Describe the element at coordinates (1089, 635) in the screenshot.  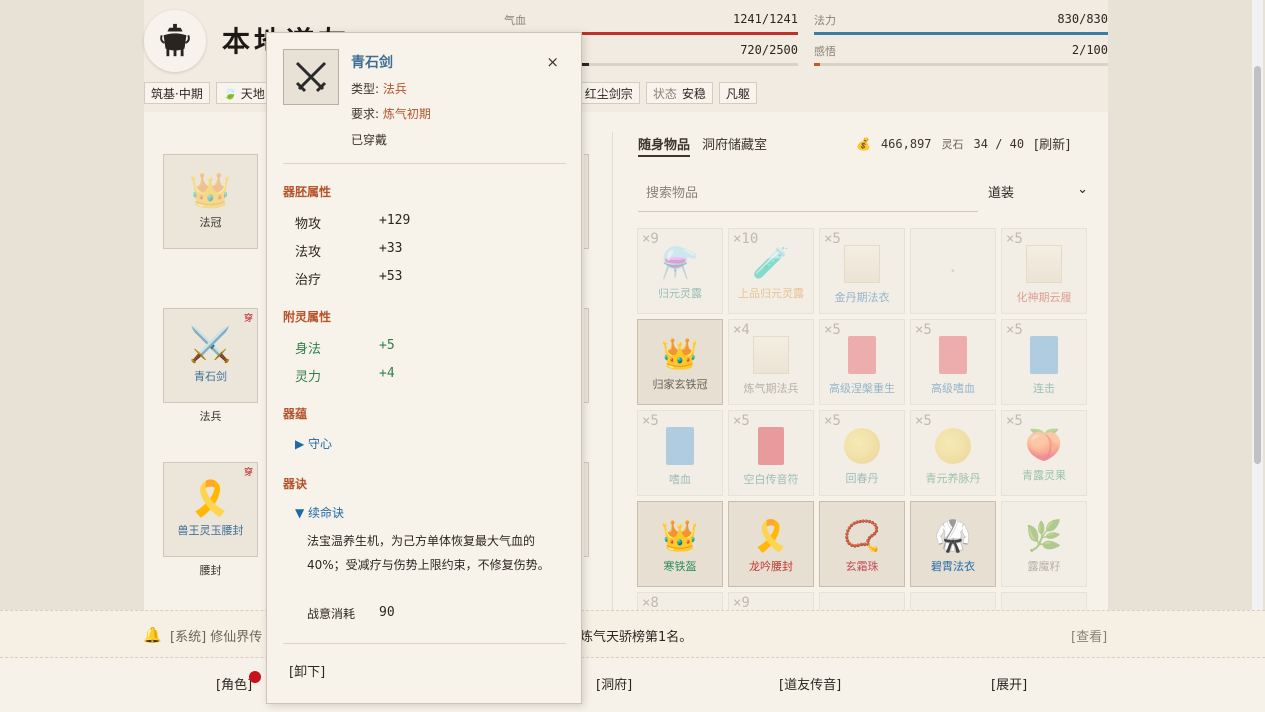
I see `notice-view-button: [查看]` at that location.